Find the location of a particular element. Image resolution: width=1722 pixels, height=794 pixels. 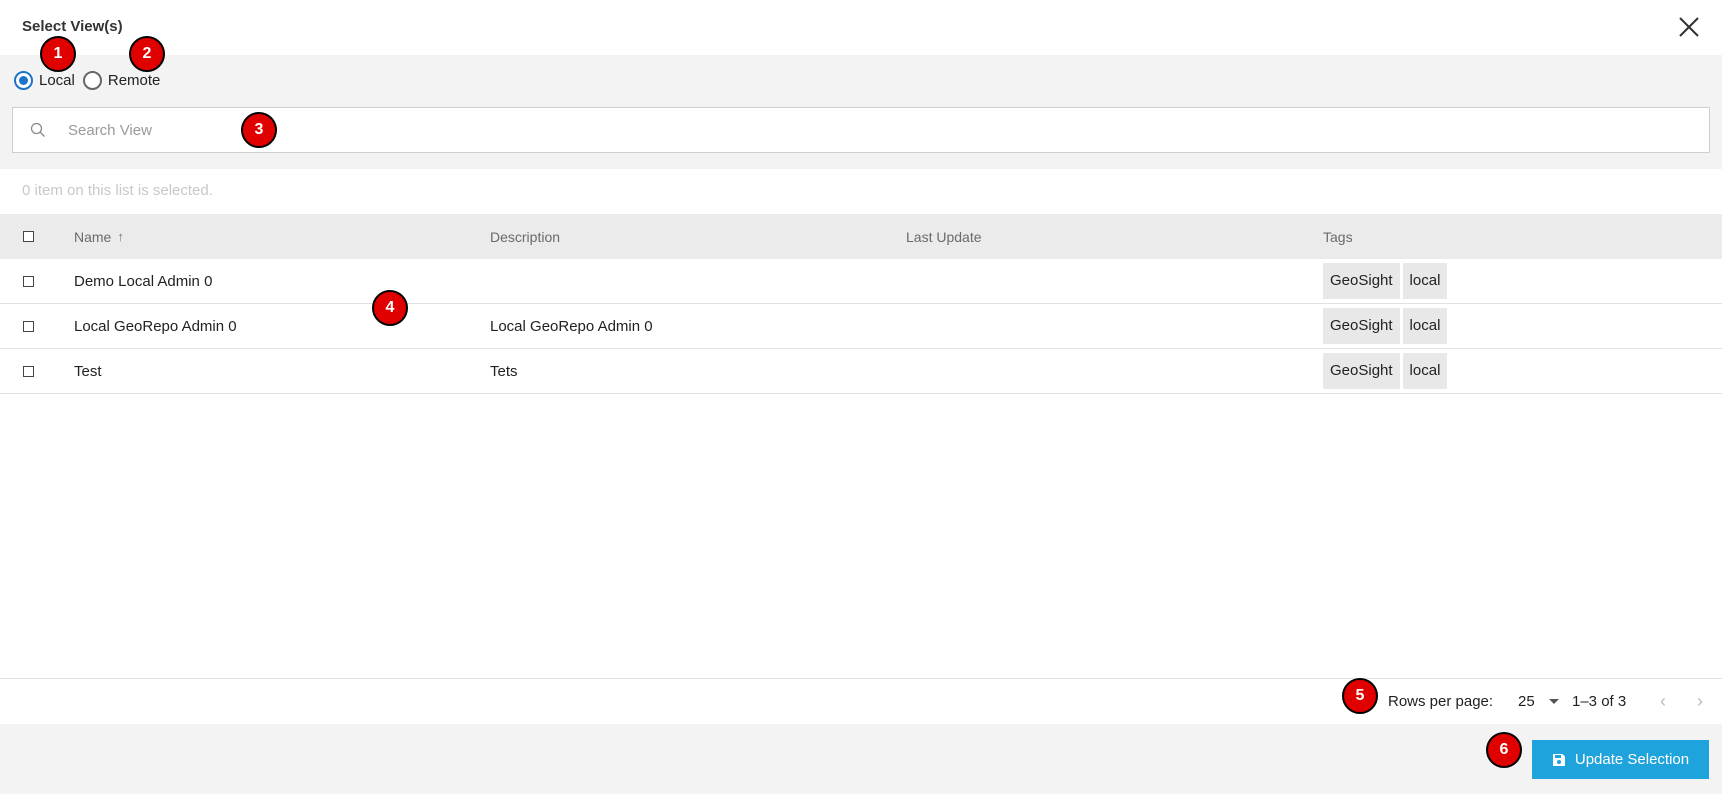

cell-name: Test is located at coordinates (88, 371).